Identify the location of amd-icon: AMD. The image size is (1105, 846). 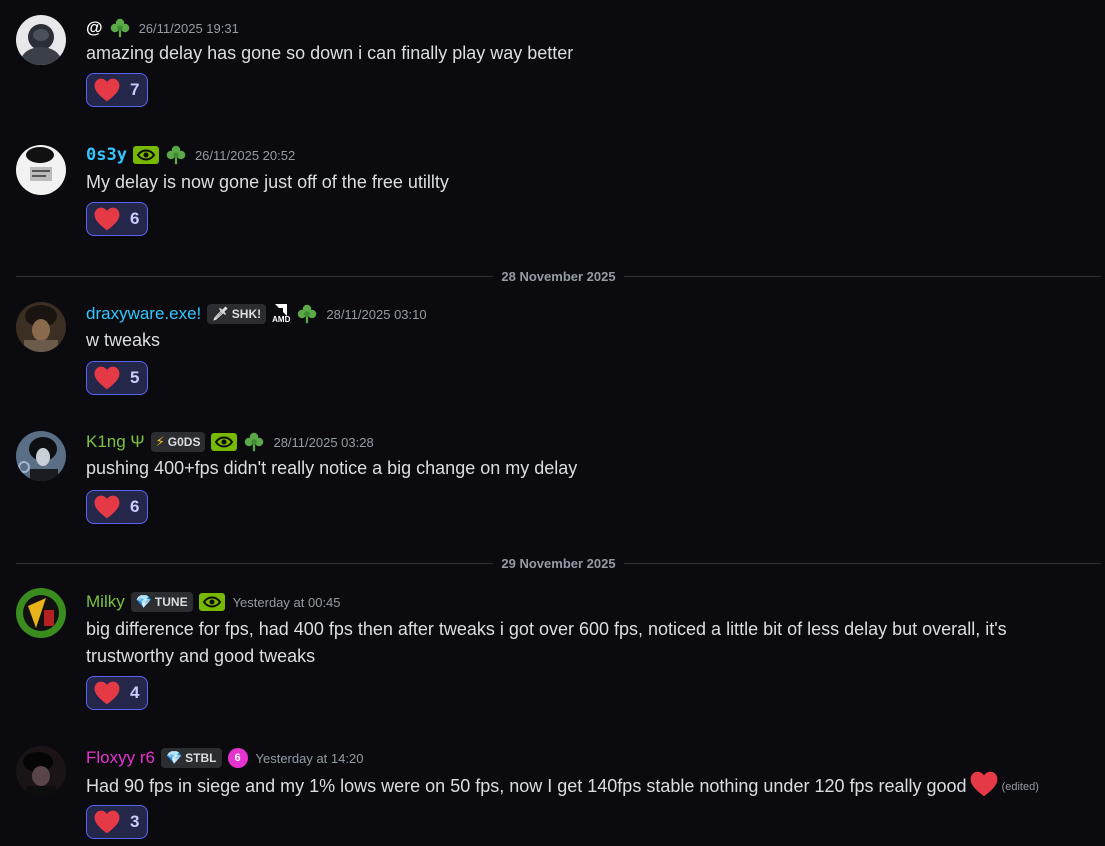
(281, 314).